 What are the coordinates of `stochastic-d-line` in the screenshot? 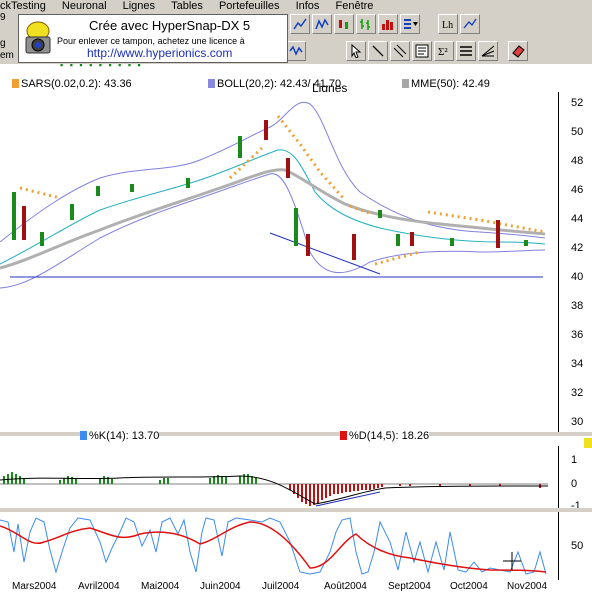 It's located at (273, 547).